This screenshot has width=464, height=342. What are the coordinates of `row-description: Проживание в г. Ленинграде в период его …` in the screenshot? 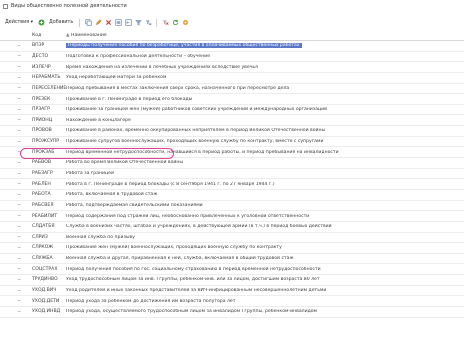 It's located at (265, 99).